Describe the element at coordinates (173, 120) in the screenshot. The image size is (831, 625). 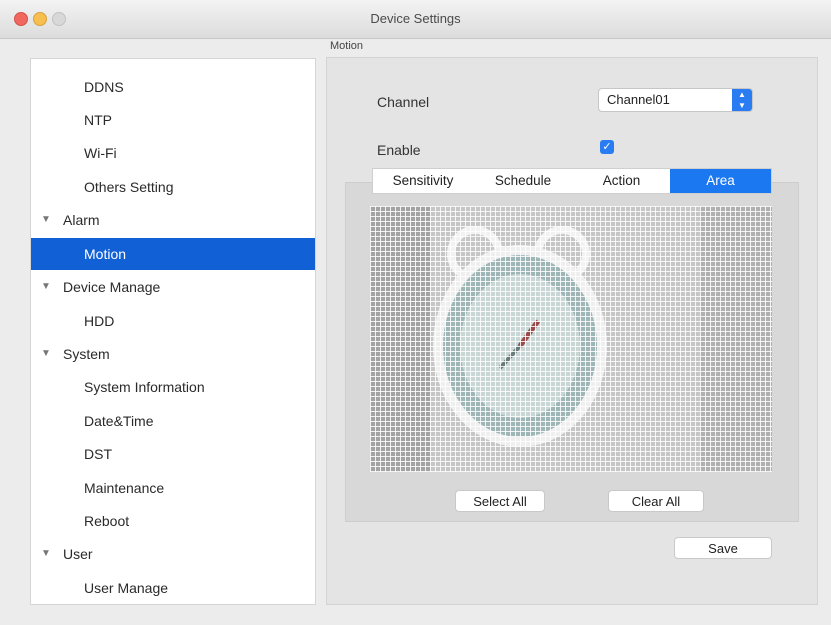
I see `sidebar-item-ntp: NTP` at that location.